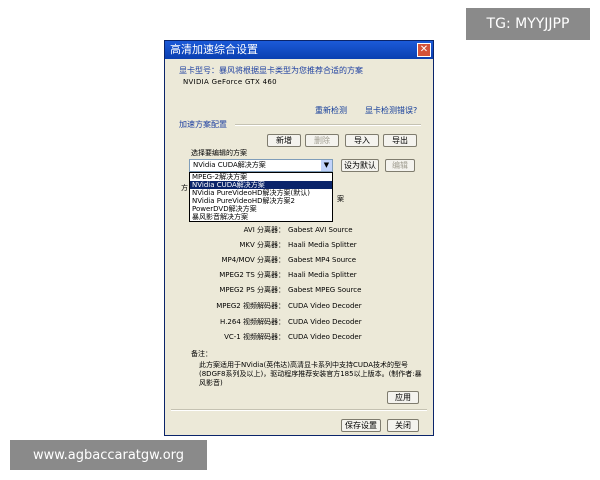 Image resolution: width=600 pixels, height=480 pixels. What do you see at coordinates (325, 290) in the screenshot?
I see `row-value: Gabest MPEG Source` at bounding box center [325, 290].